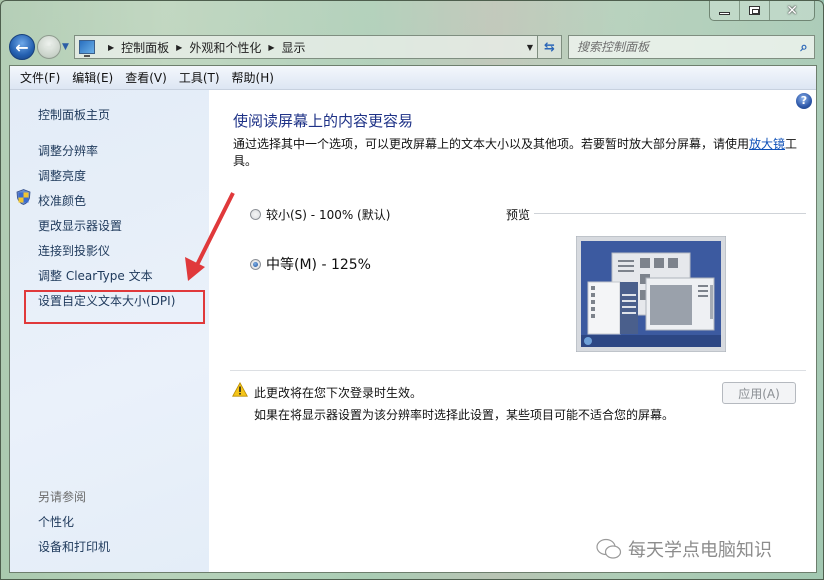  Describe the element at coordinates (68, 150) in the screenshot. I see `sidebar-adjust-resolution: 调整分辨率` at that location.